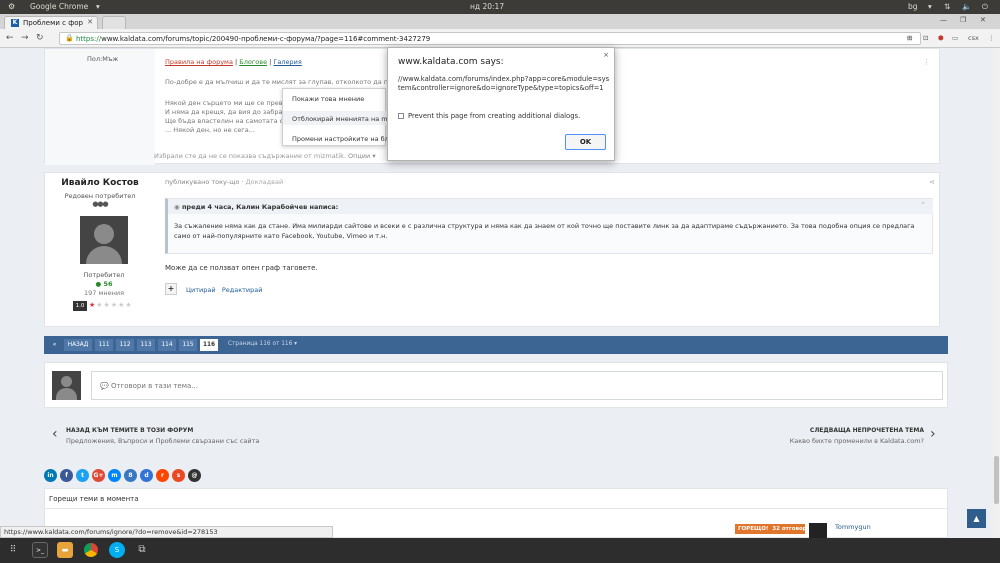  I want to click on adblock-icon: ⬢, so click(941, 38).